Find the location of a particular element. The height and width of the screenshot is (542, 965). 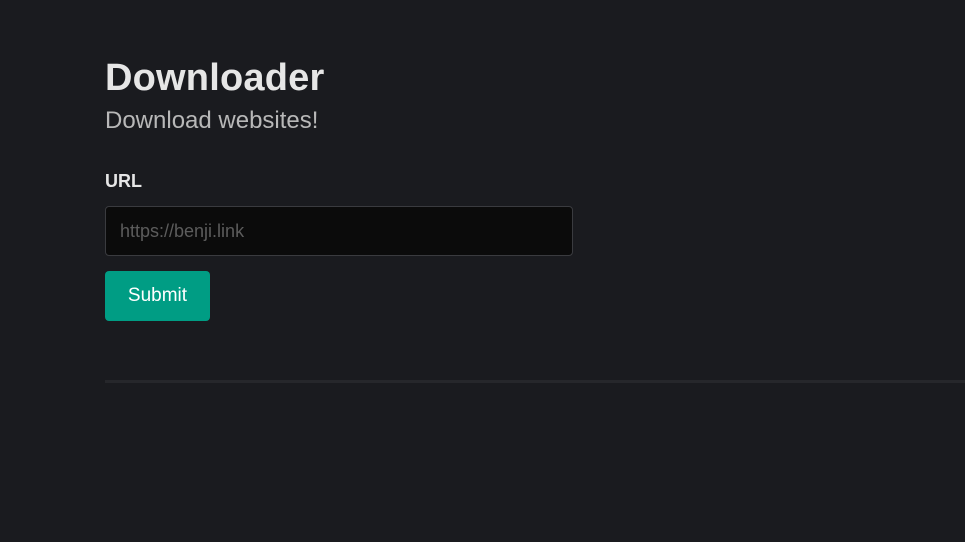

page-subtitle: Download websites! is located at coordinates (212, 120).